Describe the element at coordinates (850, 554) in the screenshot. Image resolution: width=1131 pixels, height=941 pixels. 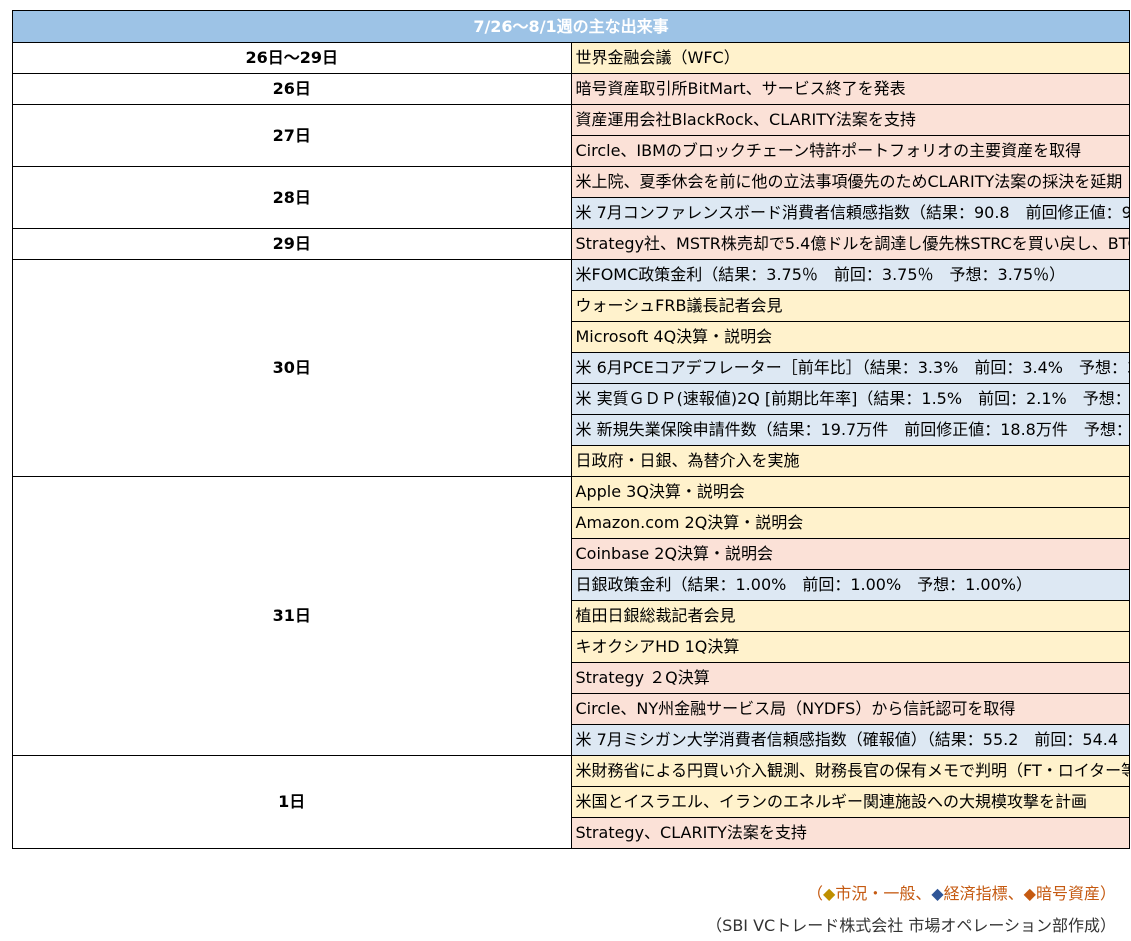
I see `event-cell: Coinbase 2Q決算・説明会` at that location.